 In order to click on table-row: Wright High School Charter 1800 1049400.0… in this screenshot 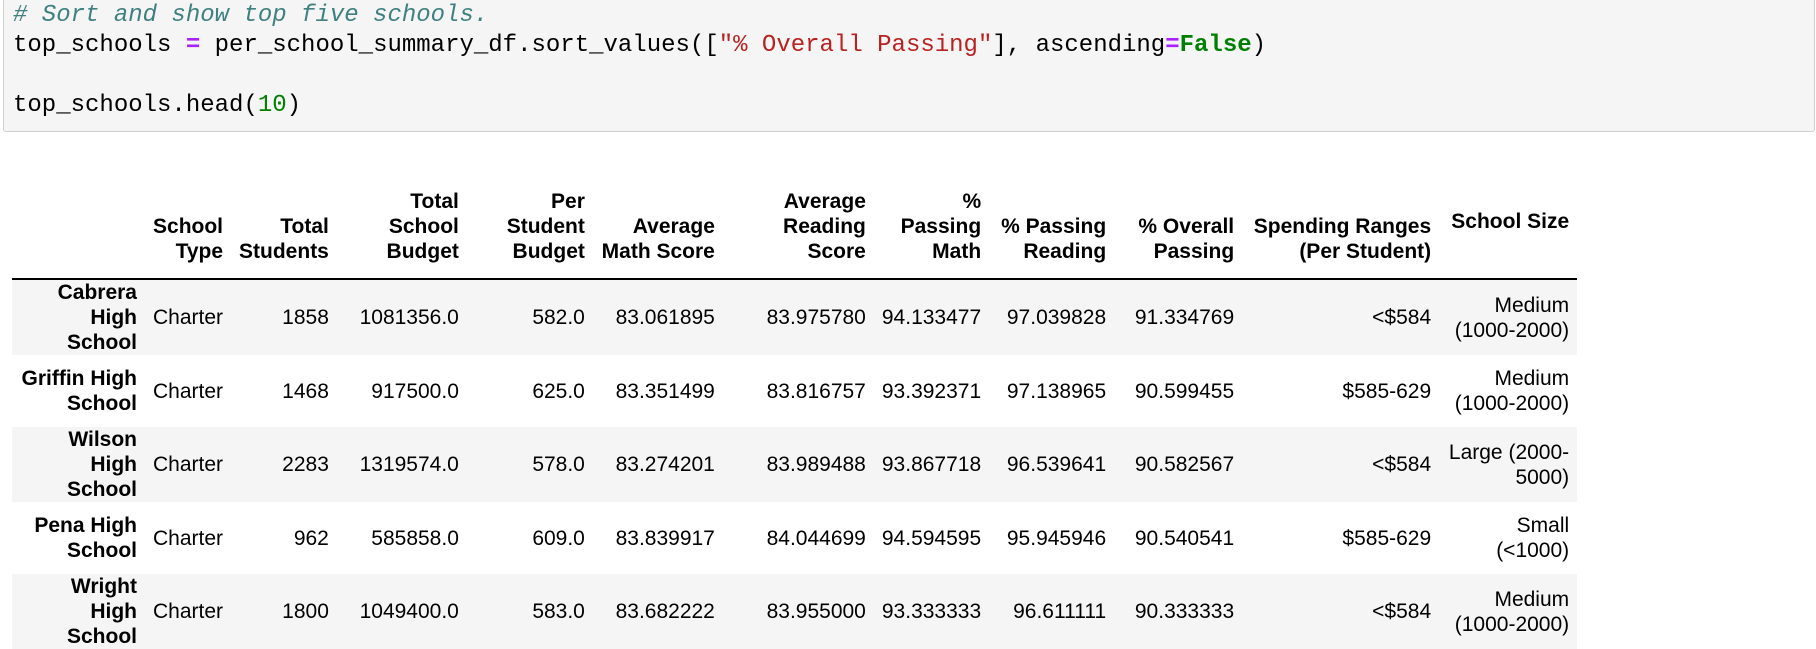, I will do `click(795, 611)`.